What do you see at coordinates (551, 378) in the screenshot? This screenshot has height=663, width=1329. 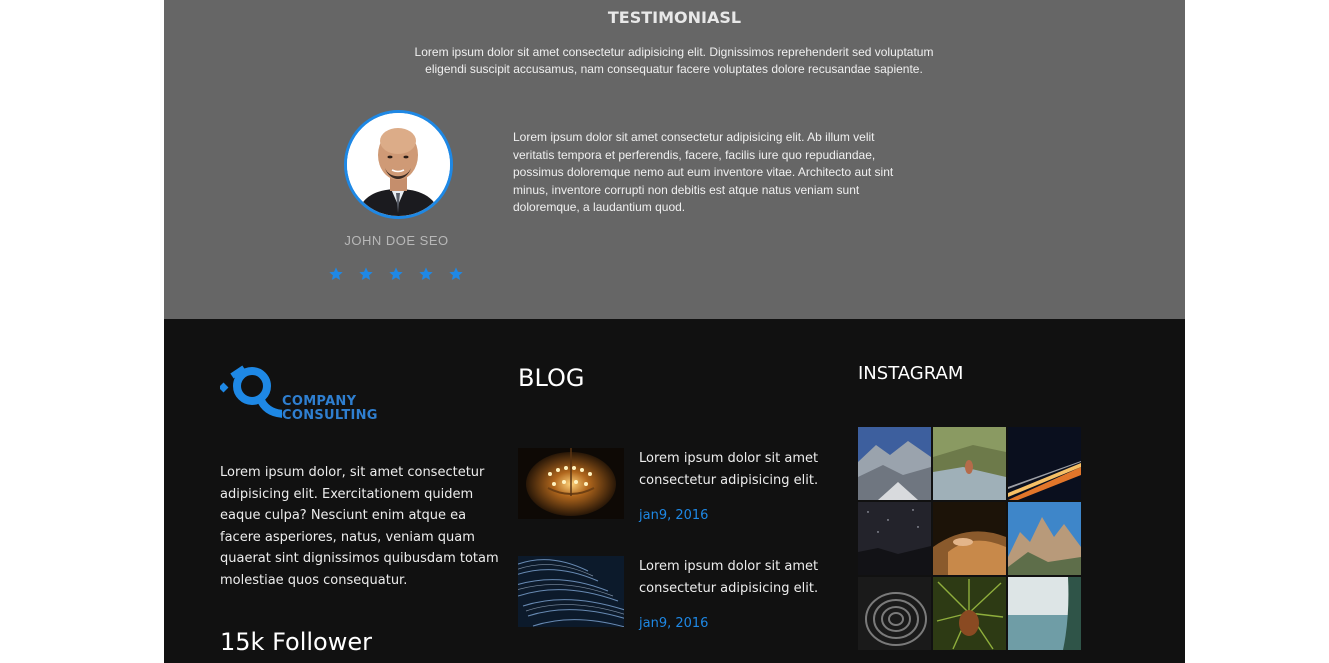 I see `blog-heading: BLOG` at bounding box center [551, 378].